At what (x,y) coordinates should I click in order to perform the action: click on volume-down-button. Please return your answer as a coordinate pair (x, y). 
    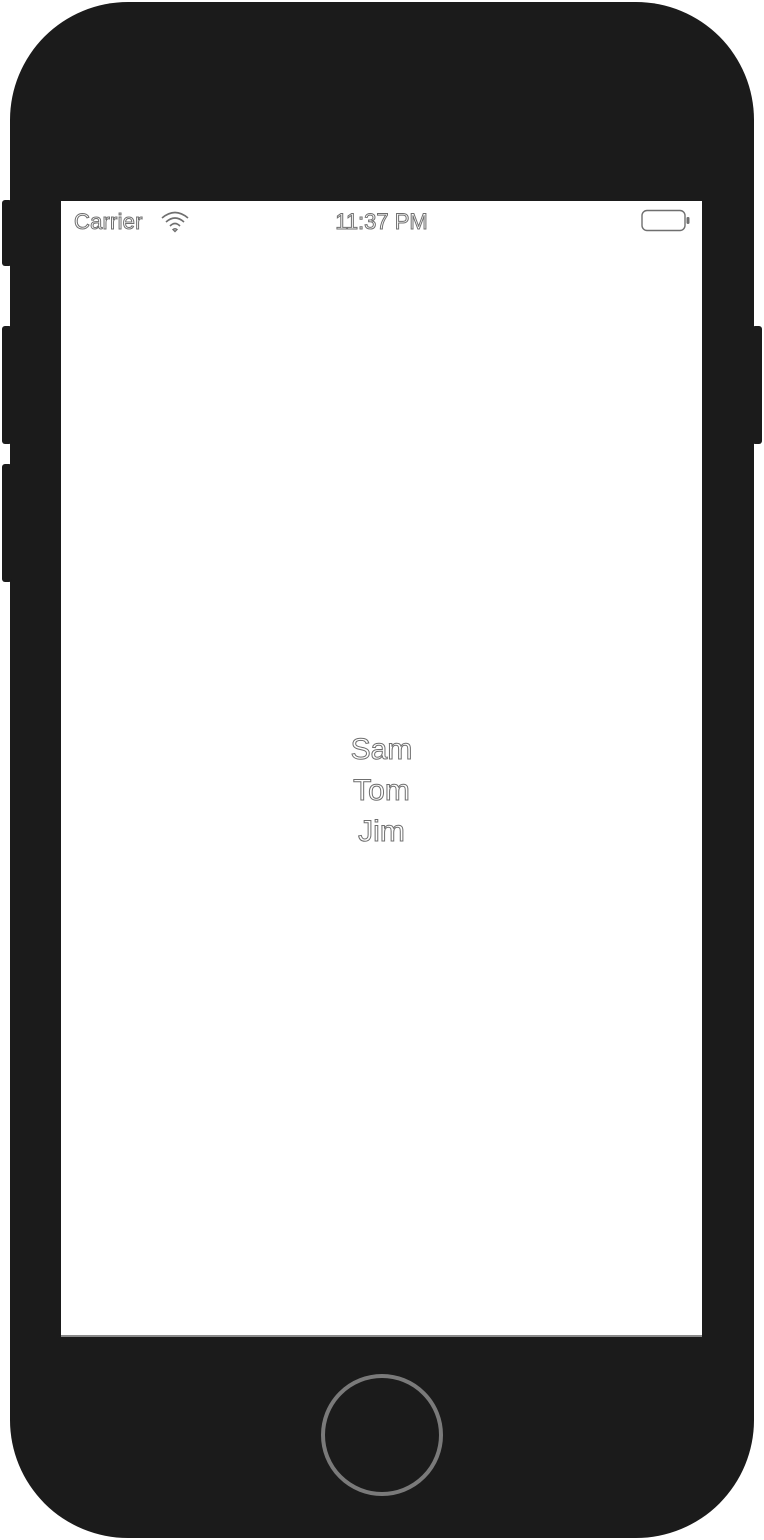
    Looking at the image, I should click on (7, 523).